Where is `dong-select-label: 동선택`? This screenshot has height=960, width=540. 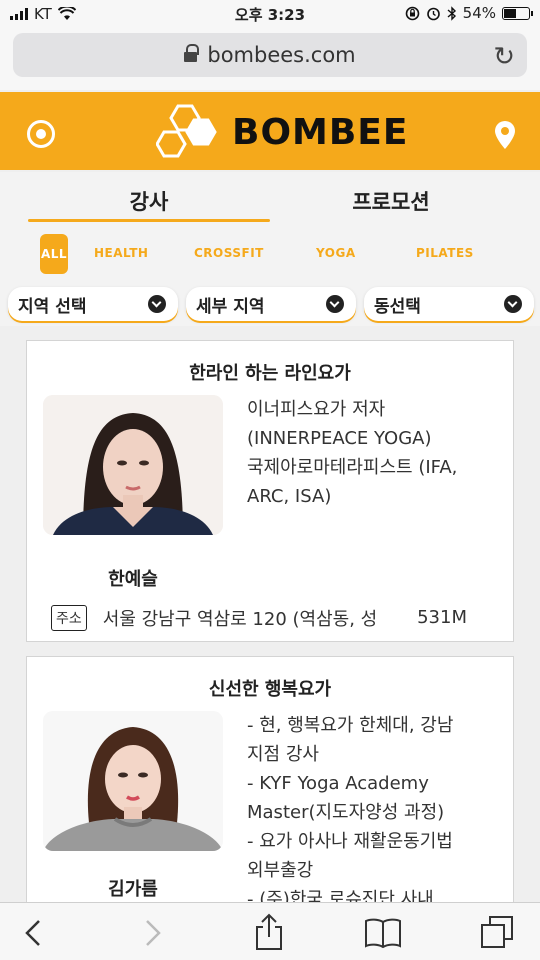
dong-select-label: 동선택 is located at coordinates (397, 306).